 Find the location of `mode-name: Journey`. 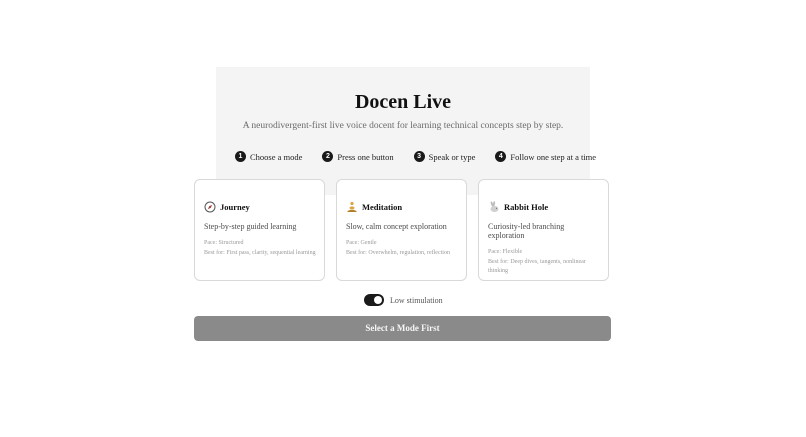

mode-name: Journey is located at coordinates (235, 207).